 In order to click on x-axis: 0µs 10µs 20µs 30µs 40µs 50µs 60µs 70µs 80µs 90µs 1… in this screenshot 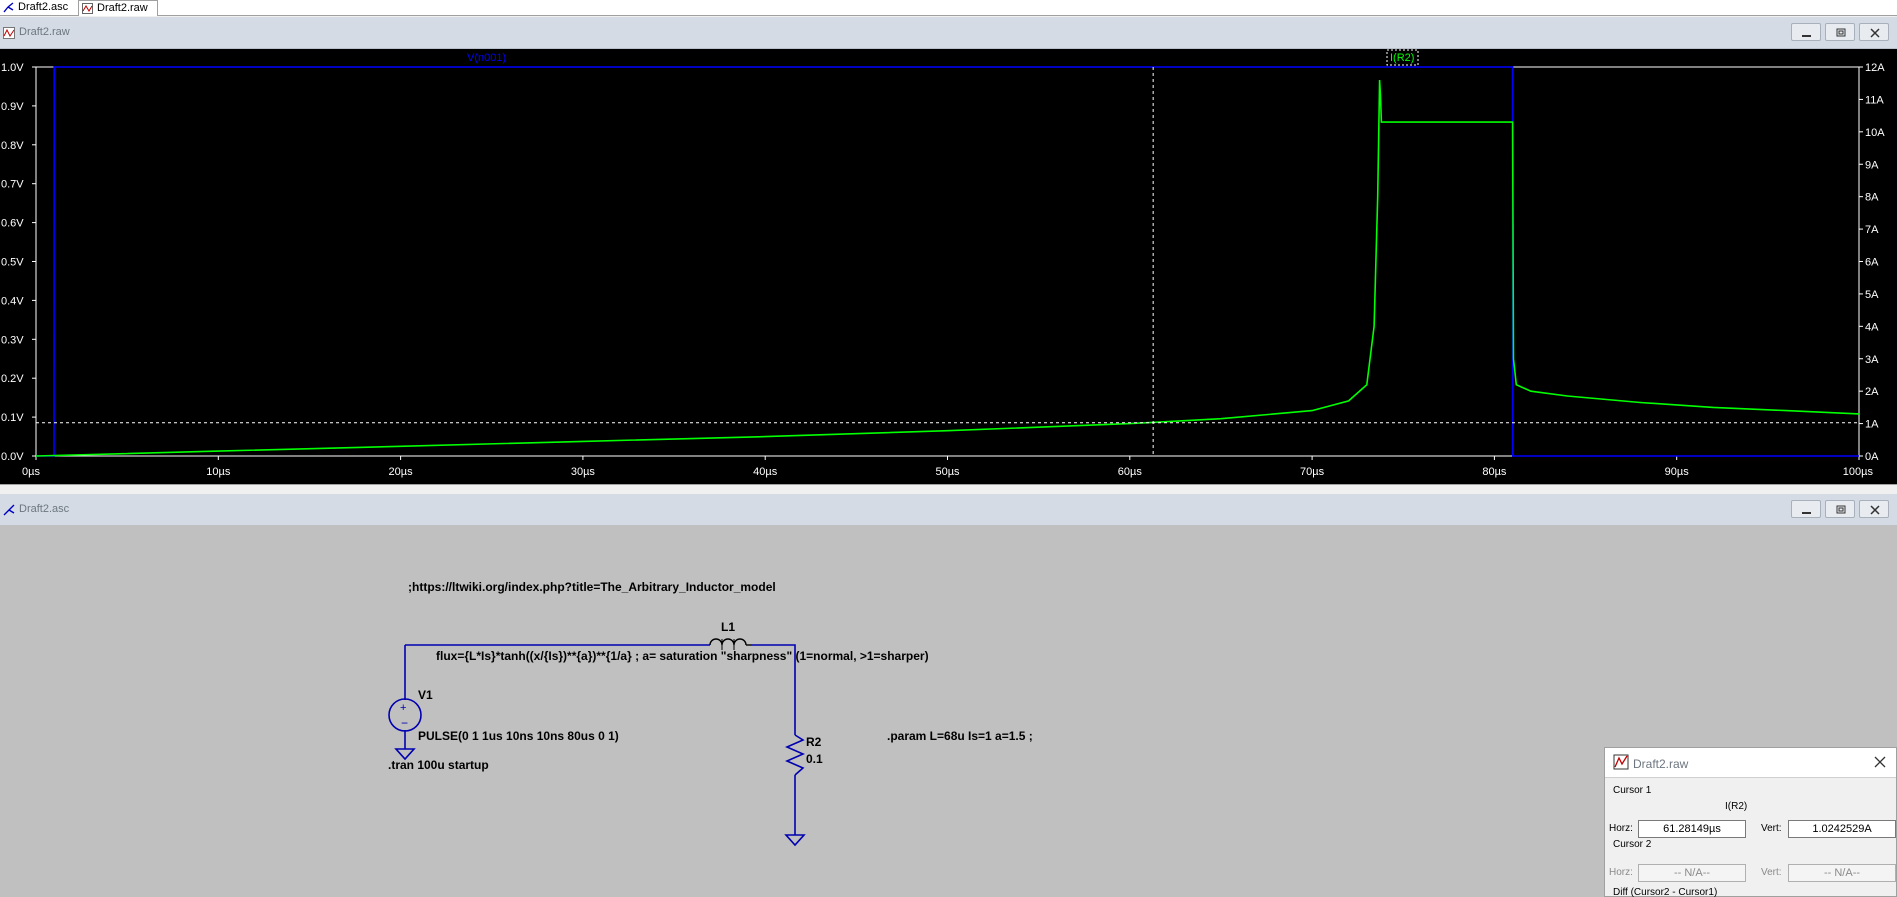, I will do `click(947, 467)`.